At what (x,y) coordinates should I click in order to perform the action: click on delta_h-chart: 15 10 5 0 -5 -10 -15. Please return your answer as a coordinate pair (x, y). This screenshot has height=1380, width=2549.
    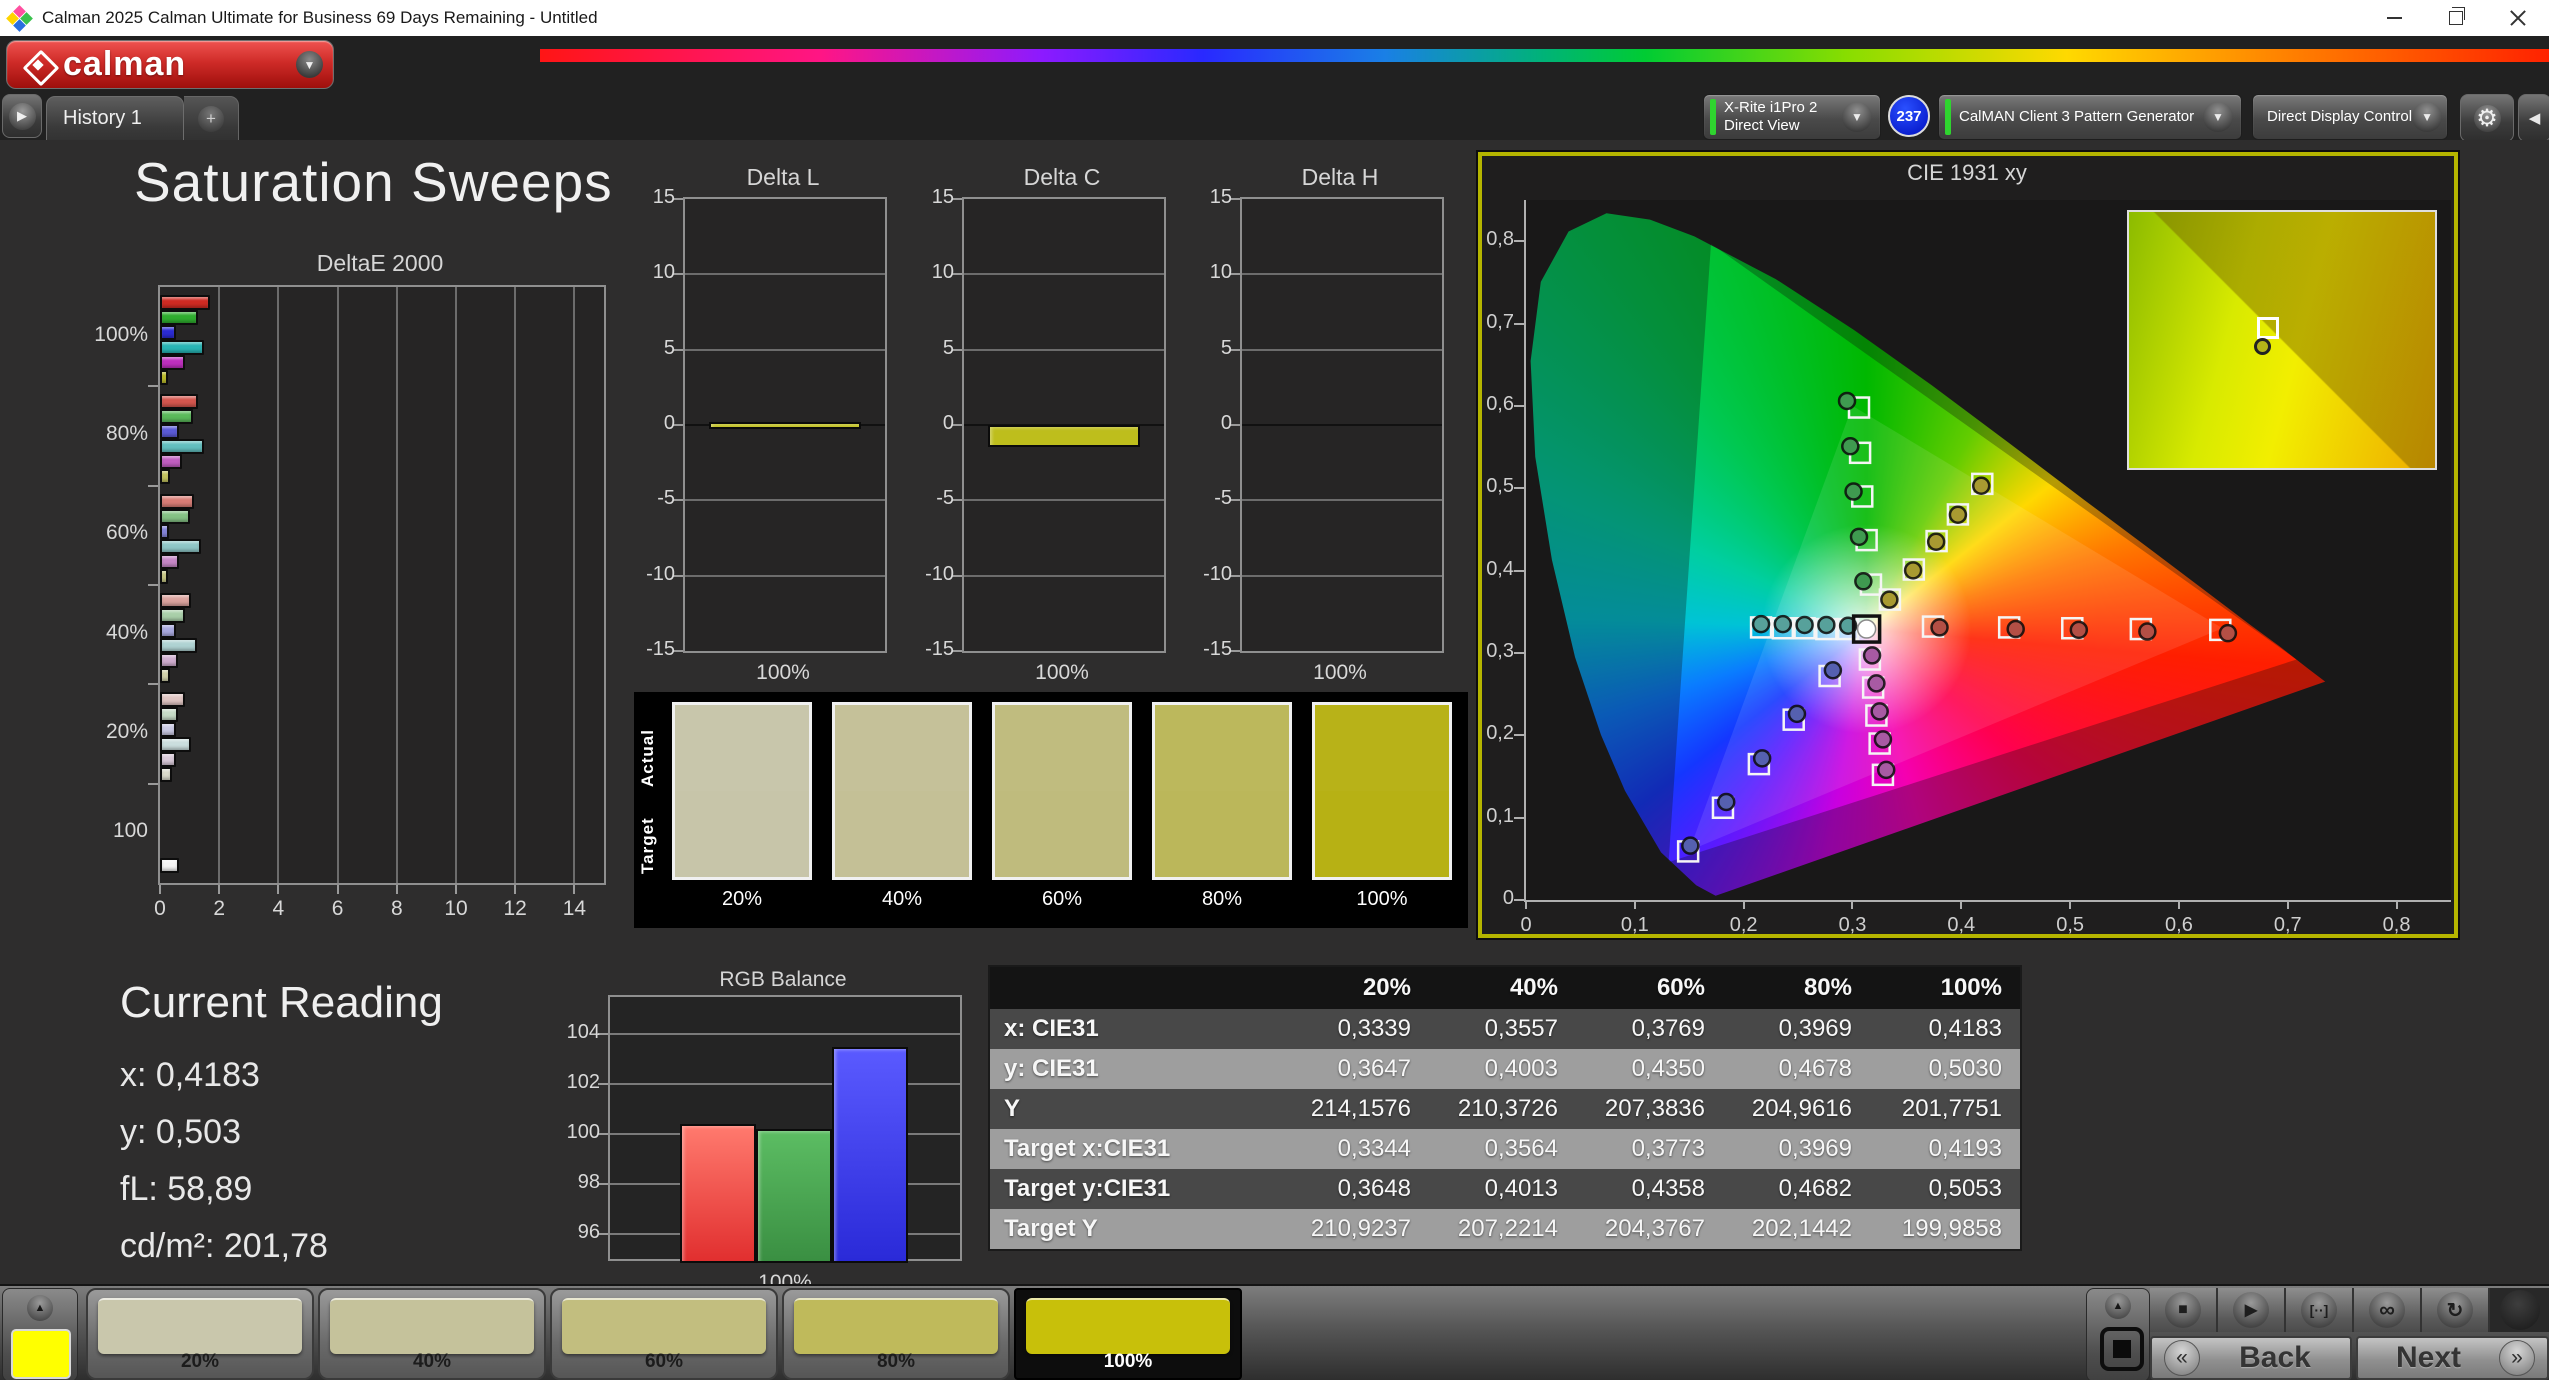
    Looking at the image, I should click on (1323, 423).